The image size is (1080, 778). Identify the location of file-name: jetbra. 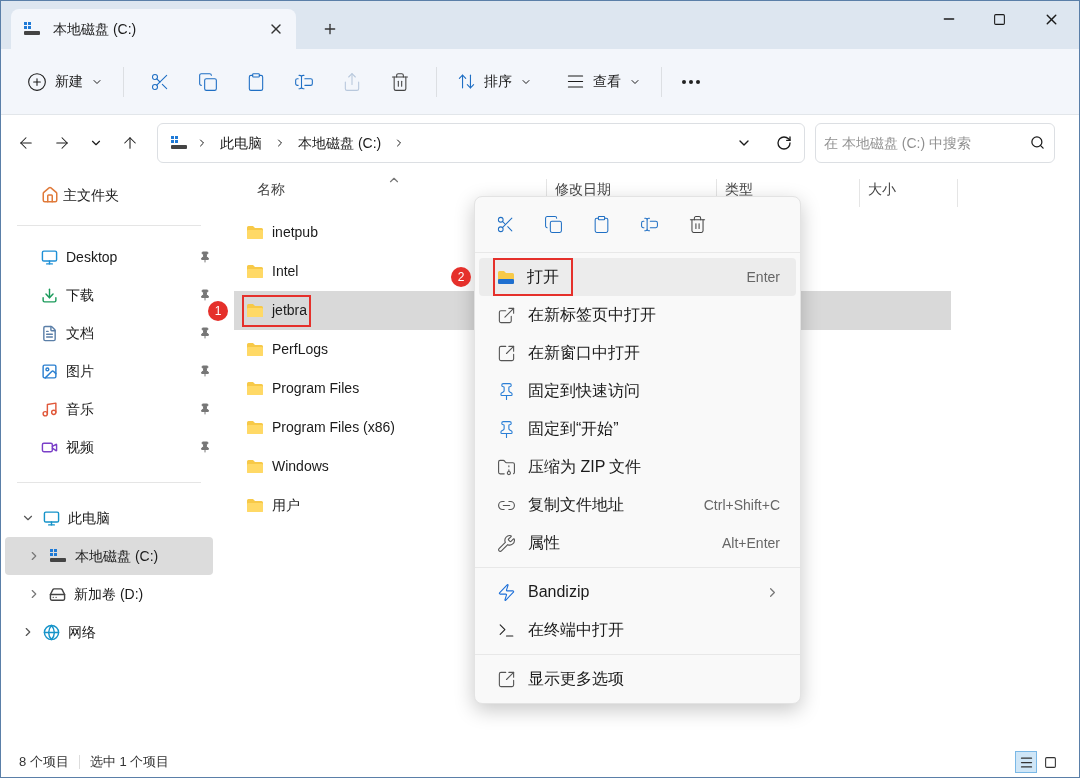
(290, 310).